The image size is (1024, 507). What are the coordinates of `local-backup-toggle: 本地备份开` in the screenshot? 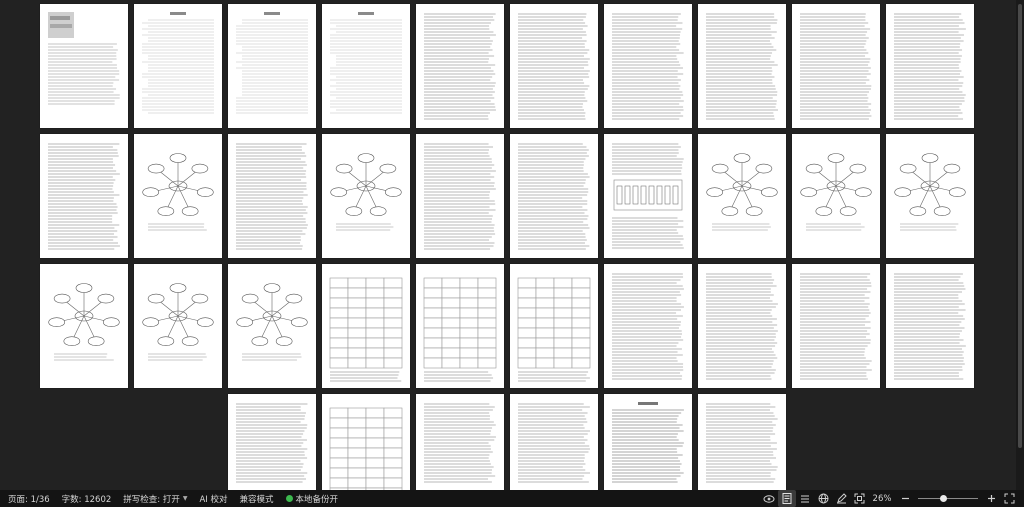 It's located at (312, 499).